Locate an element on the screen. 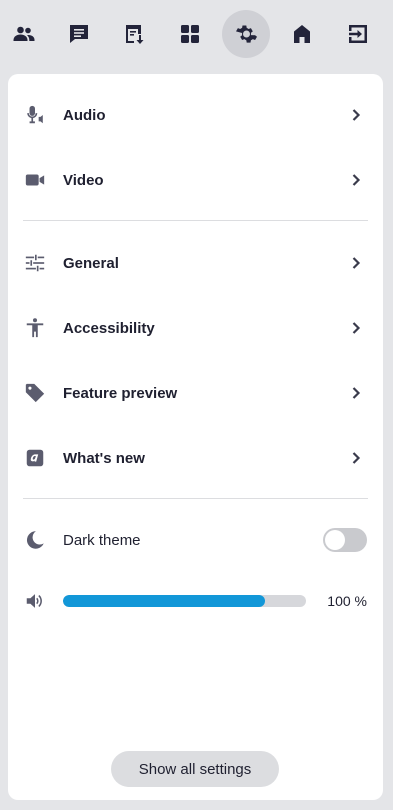 This screenshot has height=810, width=393. volume-row: 100 % is located at coordinates (195, 601).